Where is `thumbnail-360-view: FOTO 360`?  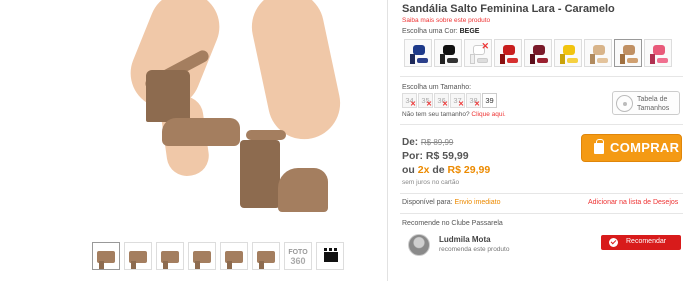
thumbnail-360-view: FOTO 360 is located at coordinates (298, 256).